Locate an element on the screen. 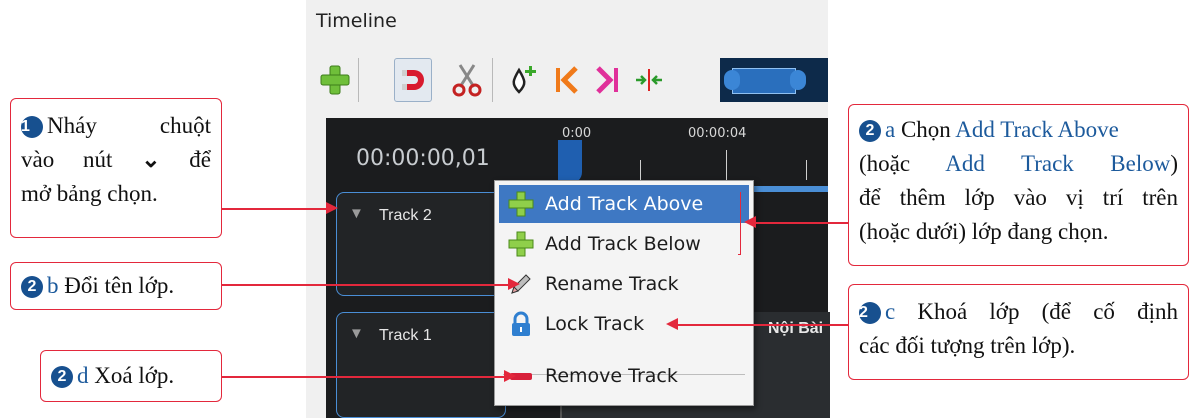 The height and width of the screenshot is (418, 1201). center-playhead-button is located at coordinates (649, 80).